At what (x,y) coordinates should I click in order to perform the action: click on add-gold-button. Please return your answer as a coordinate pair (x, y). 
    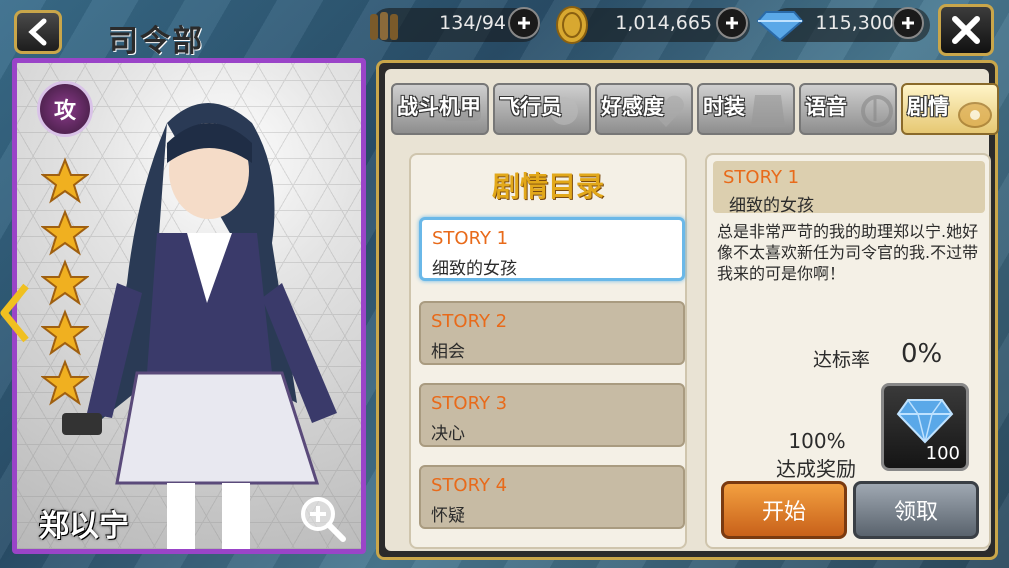
    Looking at the image, I should click on (732, 23).